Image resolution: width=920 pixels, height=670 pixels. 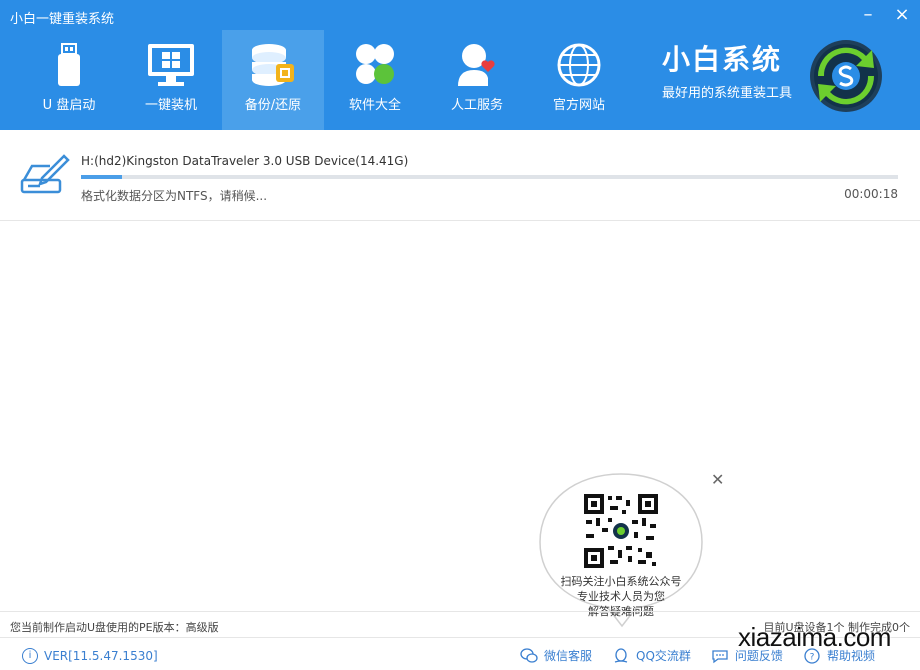 I want to click on watermark-text: xiazaima.com, so click(x=814, y=637).